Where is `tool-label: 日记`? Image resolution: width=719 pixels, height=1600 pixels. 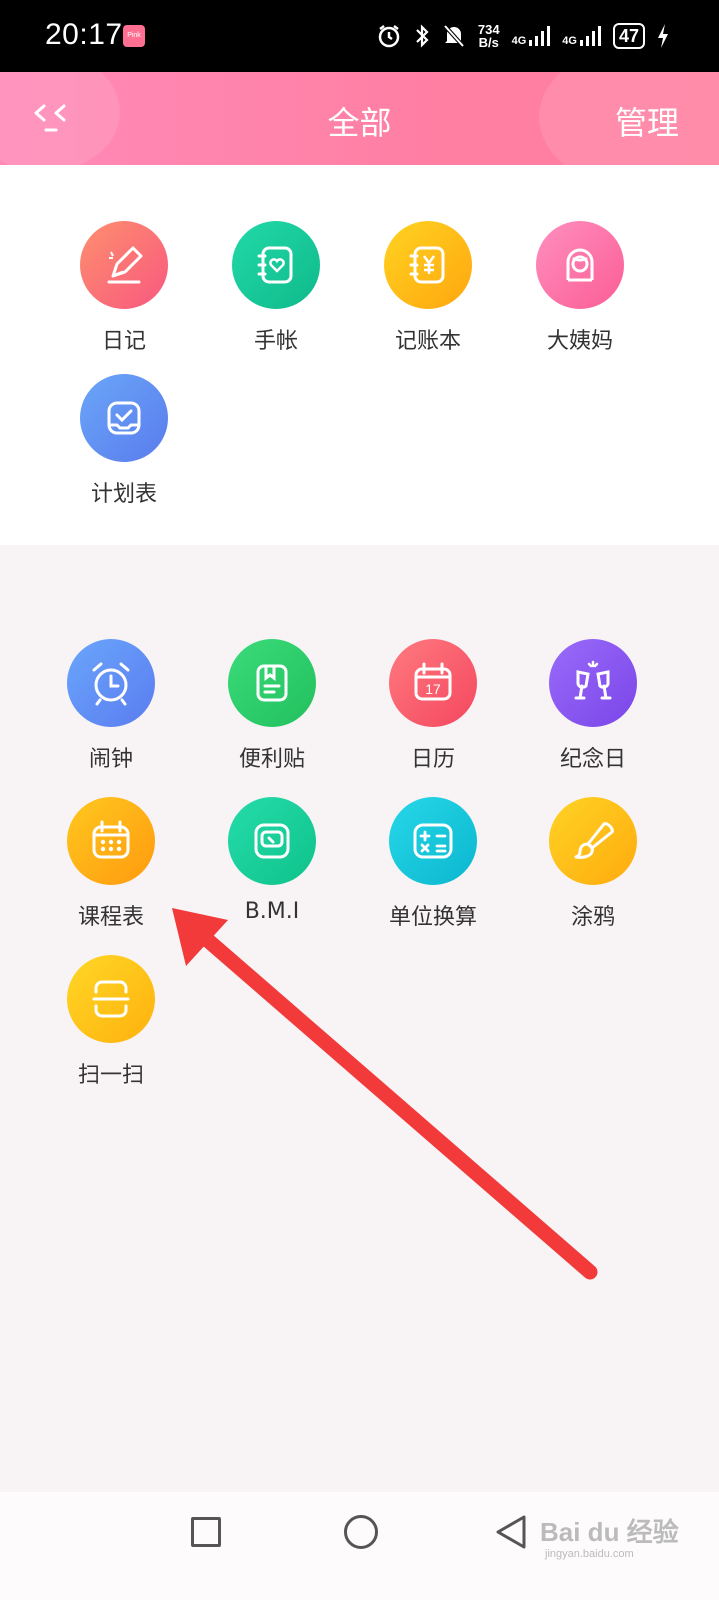 tool-label: 日记 is located at coordinates (123, 341).